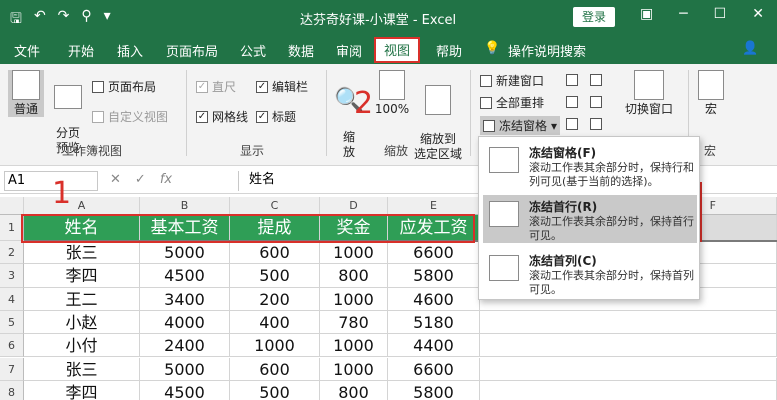 This screenshot has width=777, height=400. I want to click on row-header: 7, so click(12, 369).